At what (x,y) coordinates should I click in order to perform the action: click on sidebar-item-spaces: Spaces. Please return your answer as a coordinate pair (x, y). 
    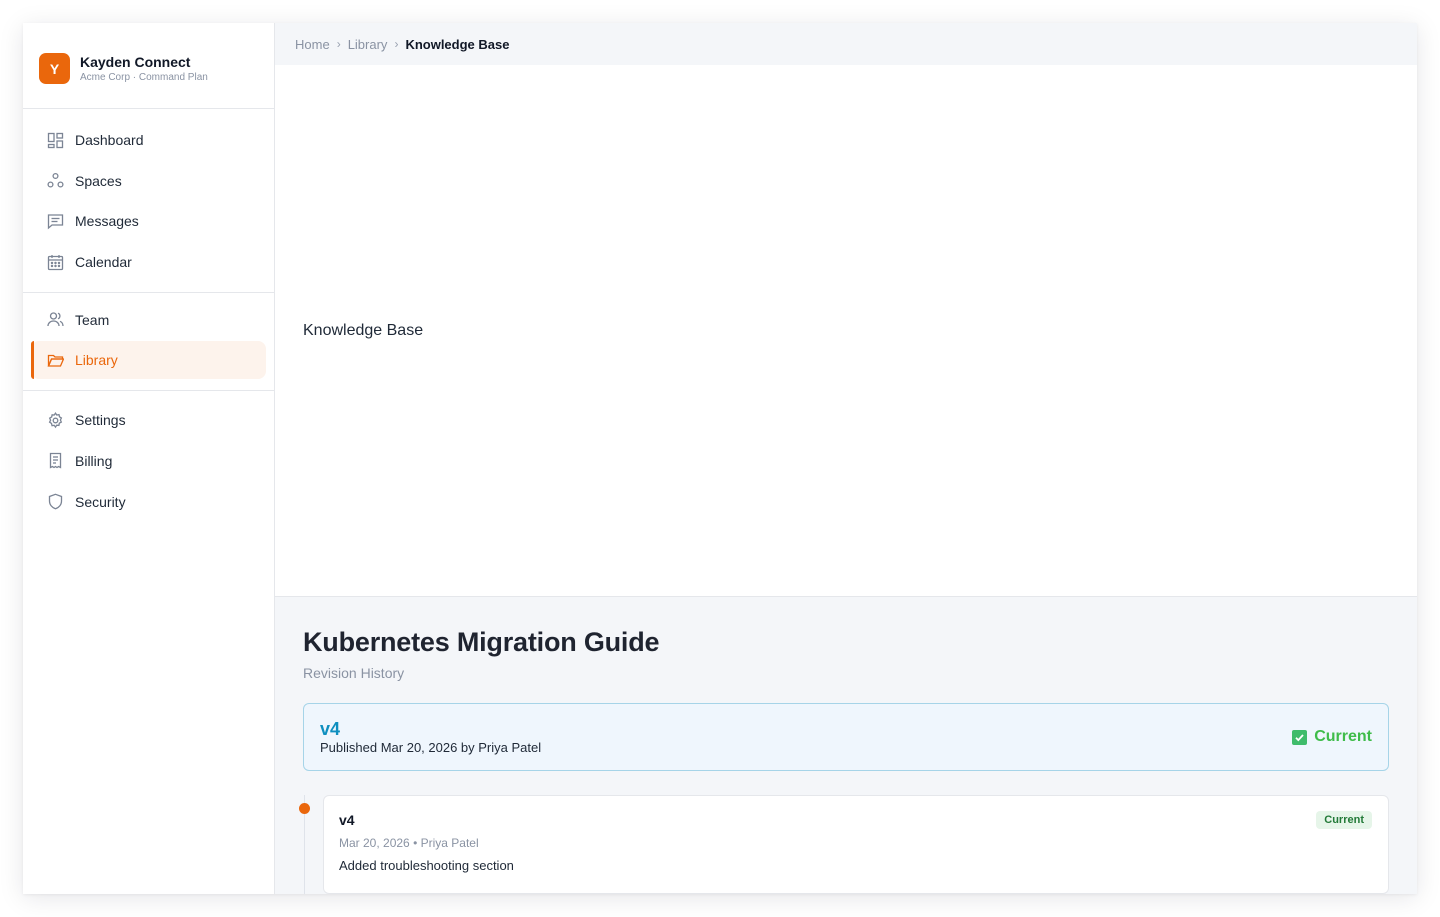
    Looking at the image, I should click on (148, 181).